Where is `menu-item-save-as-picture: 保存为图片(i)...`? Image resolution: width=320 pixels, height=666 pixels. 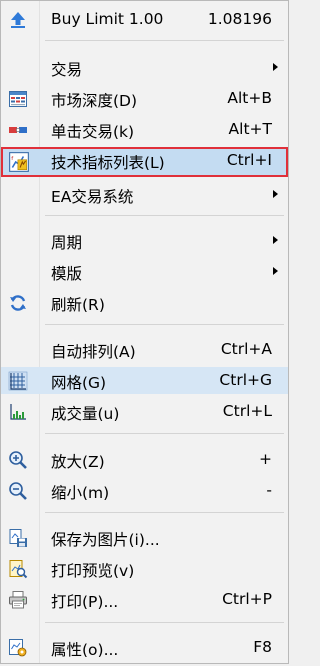 menu-item-save-as-picture: 保存为图片(i)... is located at coordinates (144, 537).